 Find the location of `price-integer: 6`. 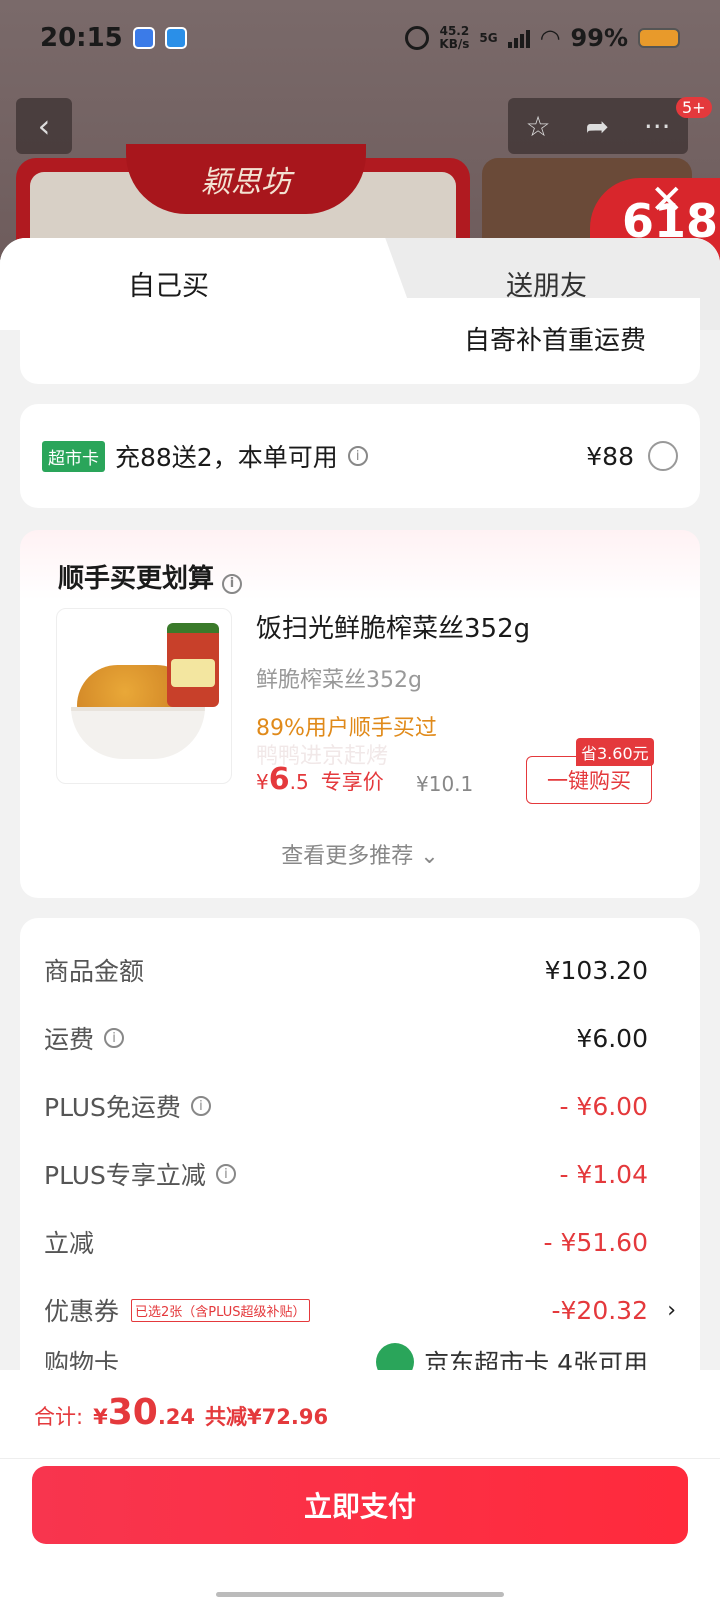

price-integer: 6 is located at coordinates (279, 779).